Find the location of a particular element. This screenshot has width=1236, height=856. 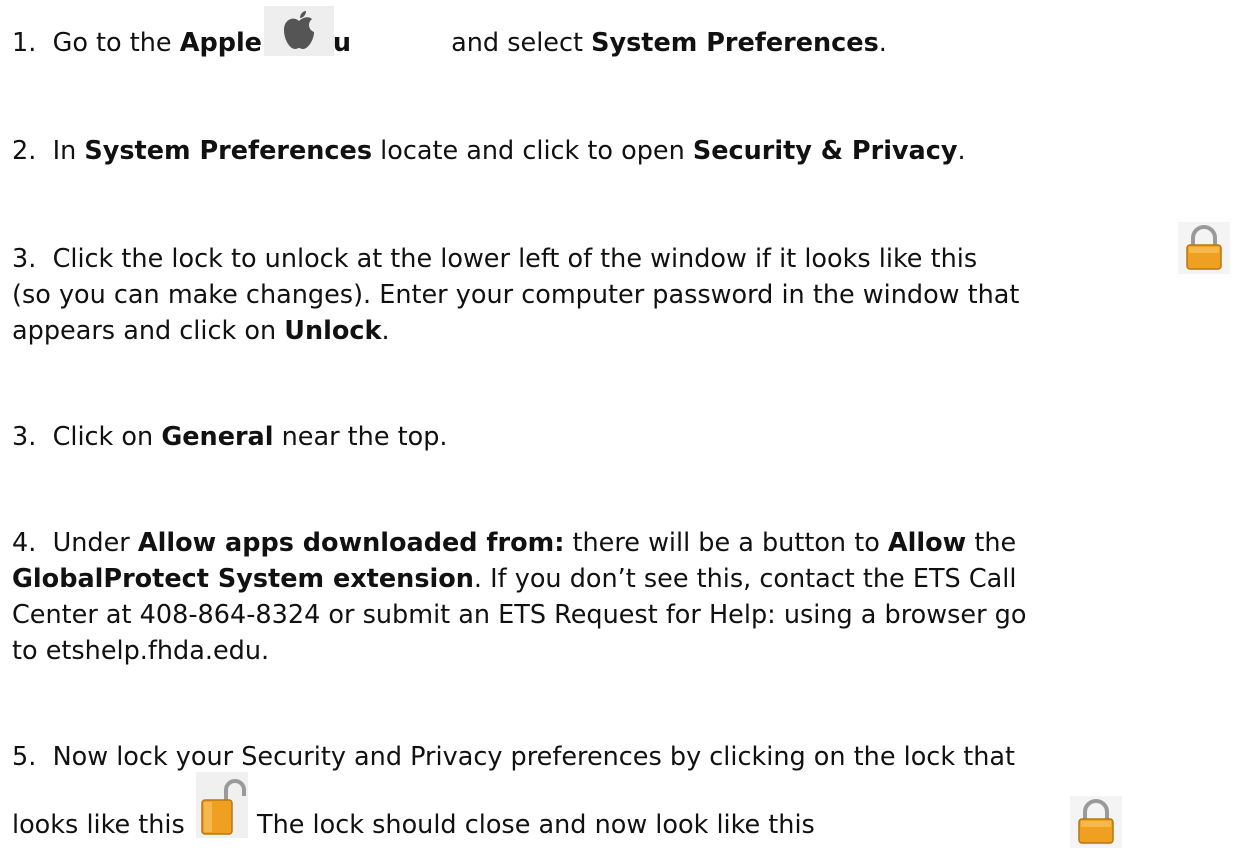

step-number: 1. is located at coordinates (24, 43).